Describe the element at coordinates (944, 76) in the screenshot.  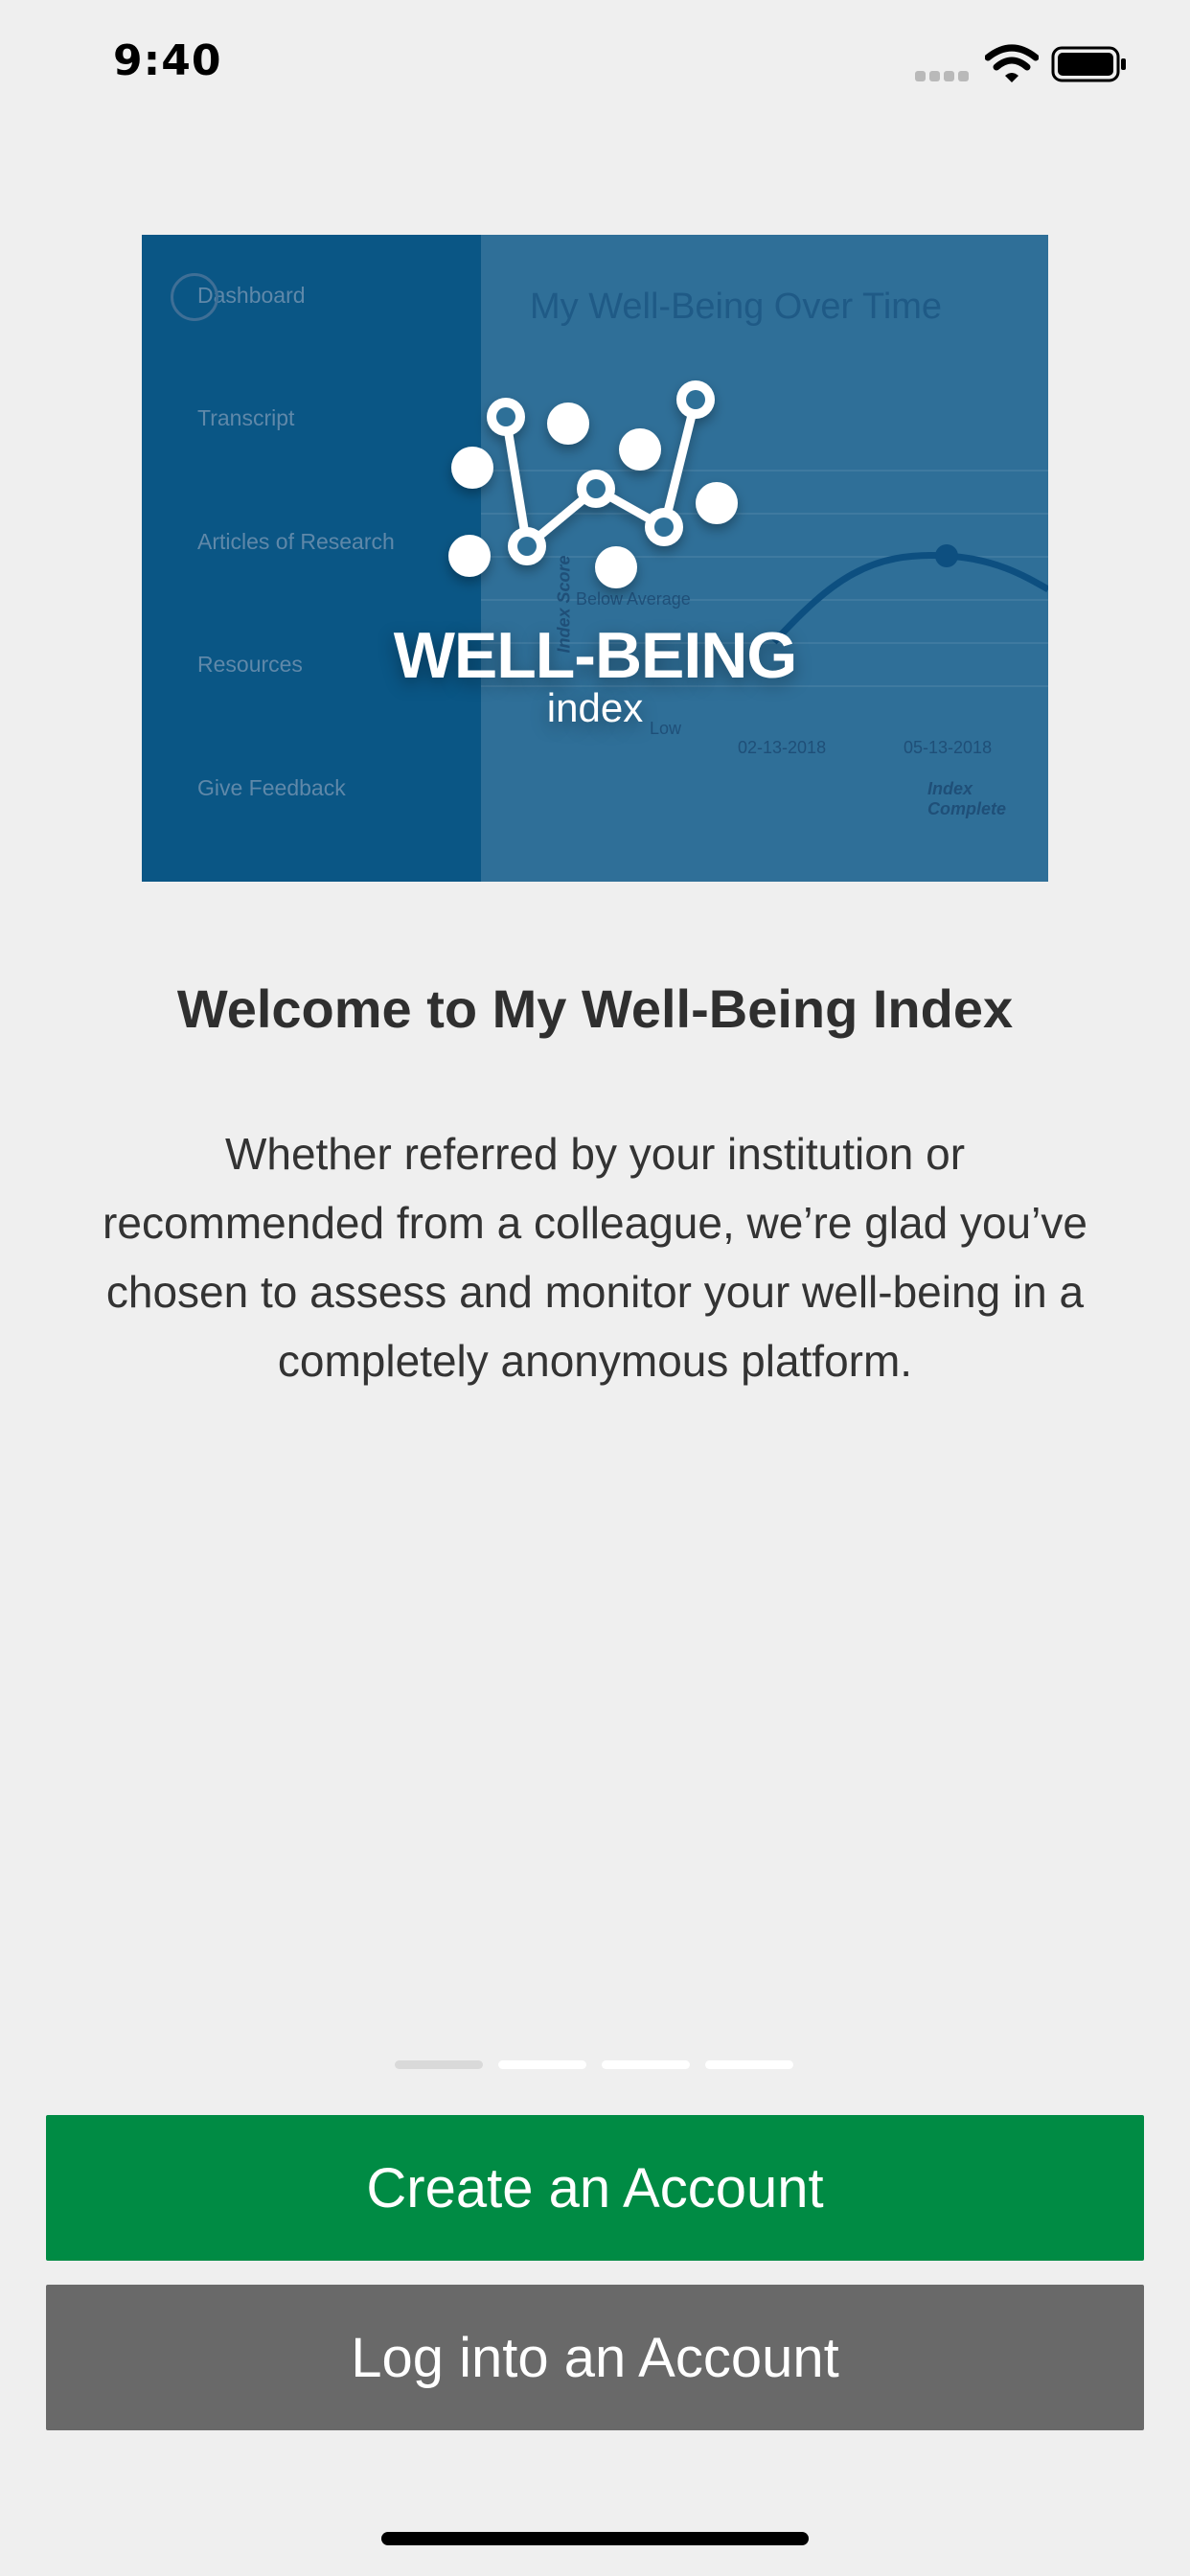
I see `cellular-signal-icon` at that location.